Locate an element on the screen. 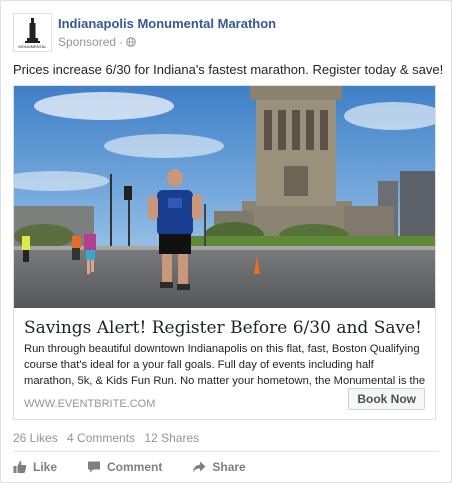  sponsored-meta: Sponsored · is located at coordinates (97, 42).